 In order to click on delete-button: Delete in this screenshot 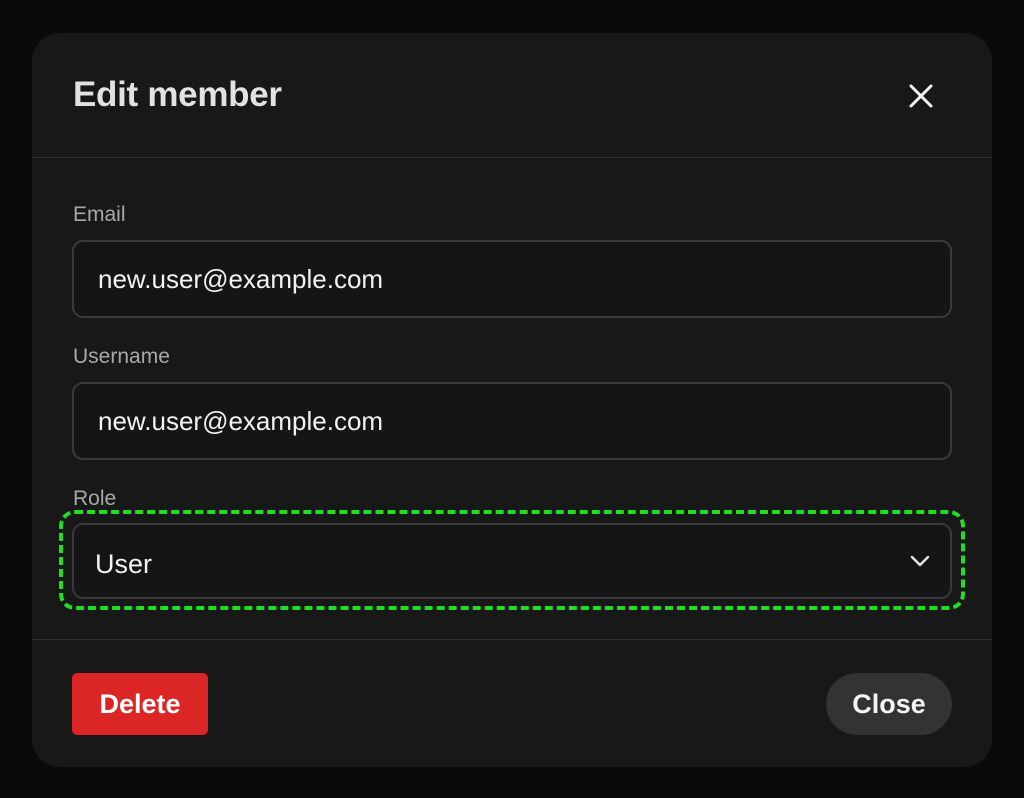, I will do `click(140, 704)`.